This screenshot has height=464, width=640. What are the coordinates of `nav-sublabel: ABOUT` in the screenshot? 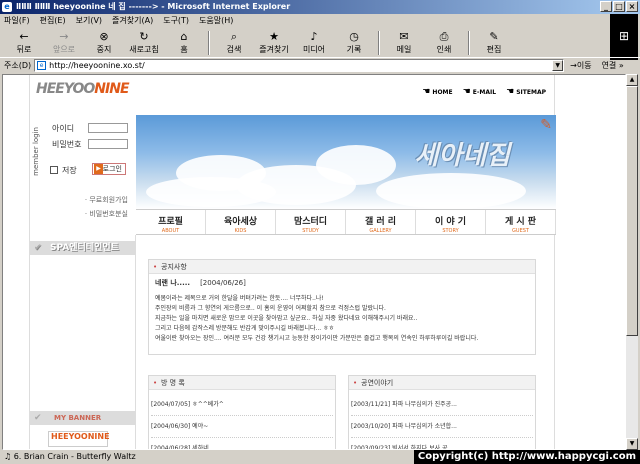 It's located at (170, 231).